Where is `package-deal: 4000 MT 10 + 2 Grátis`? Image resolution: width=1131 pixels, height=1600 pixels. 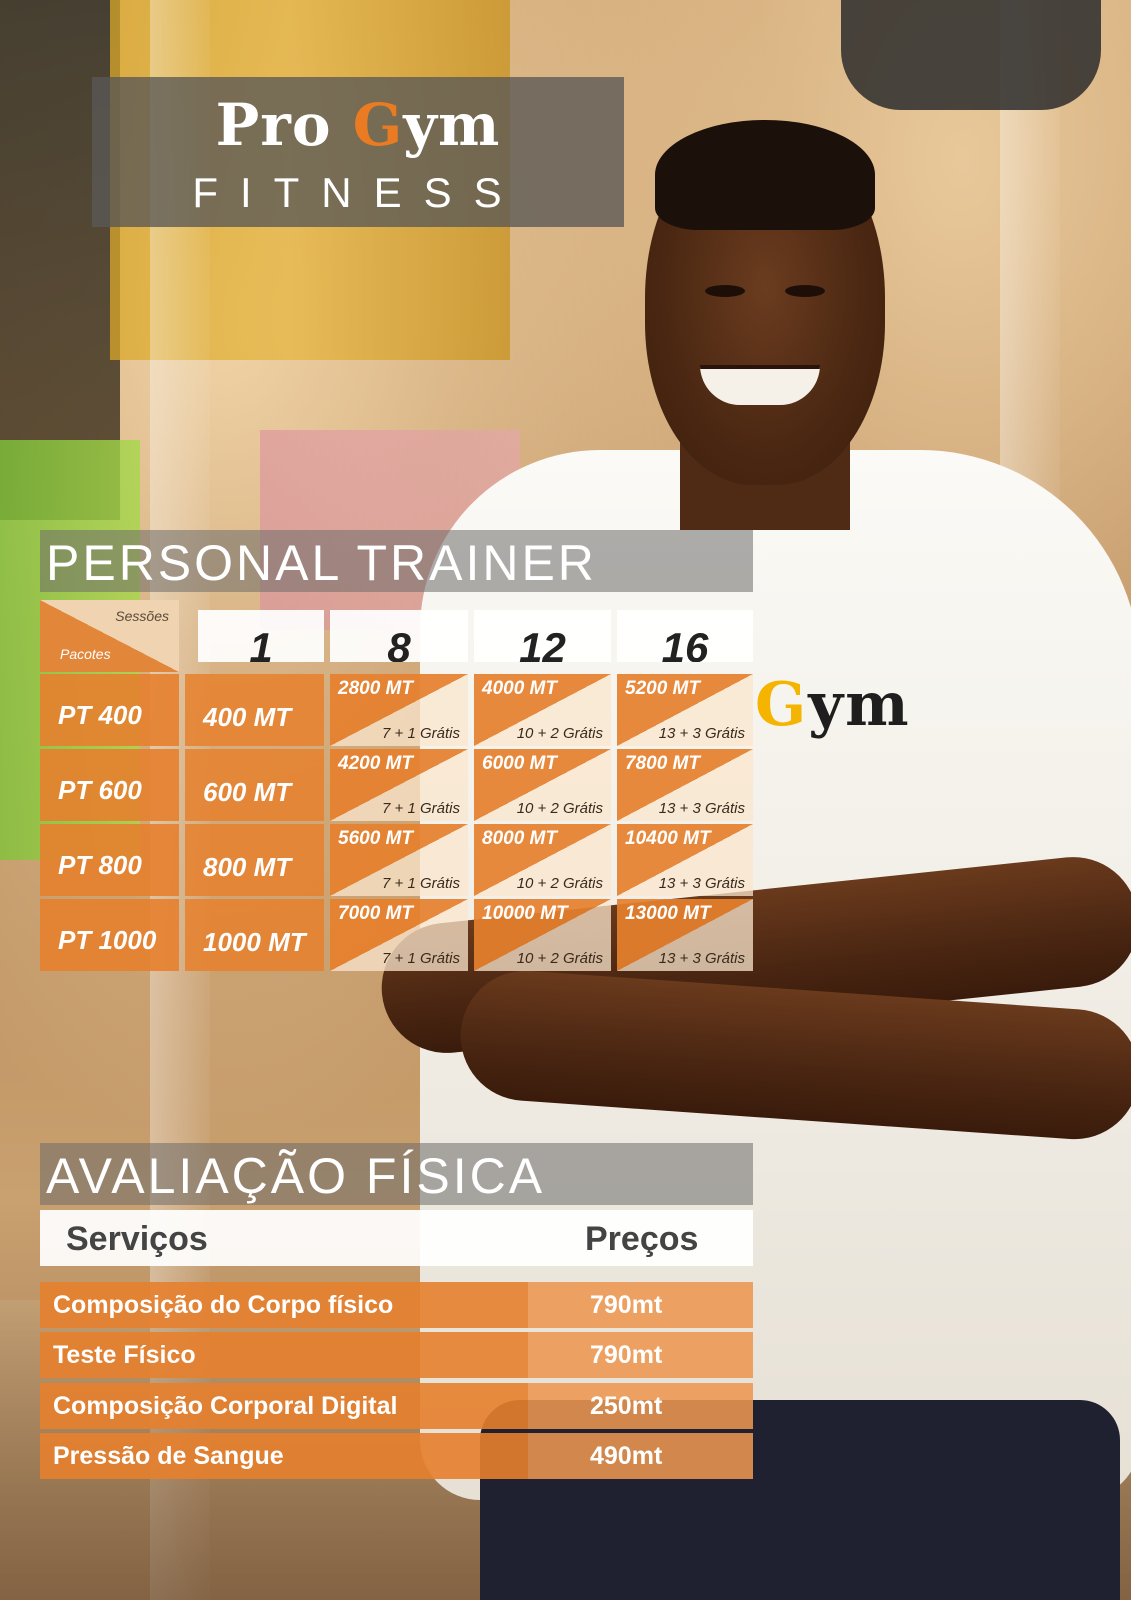
package-deal: 4000 MT 10 + 2 Grátis is located at coordinates (542, 710).